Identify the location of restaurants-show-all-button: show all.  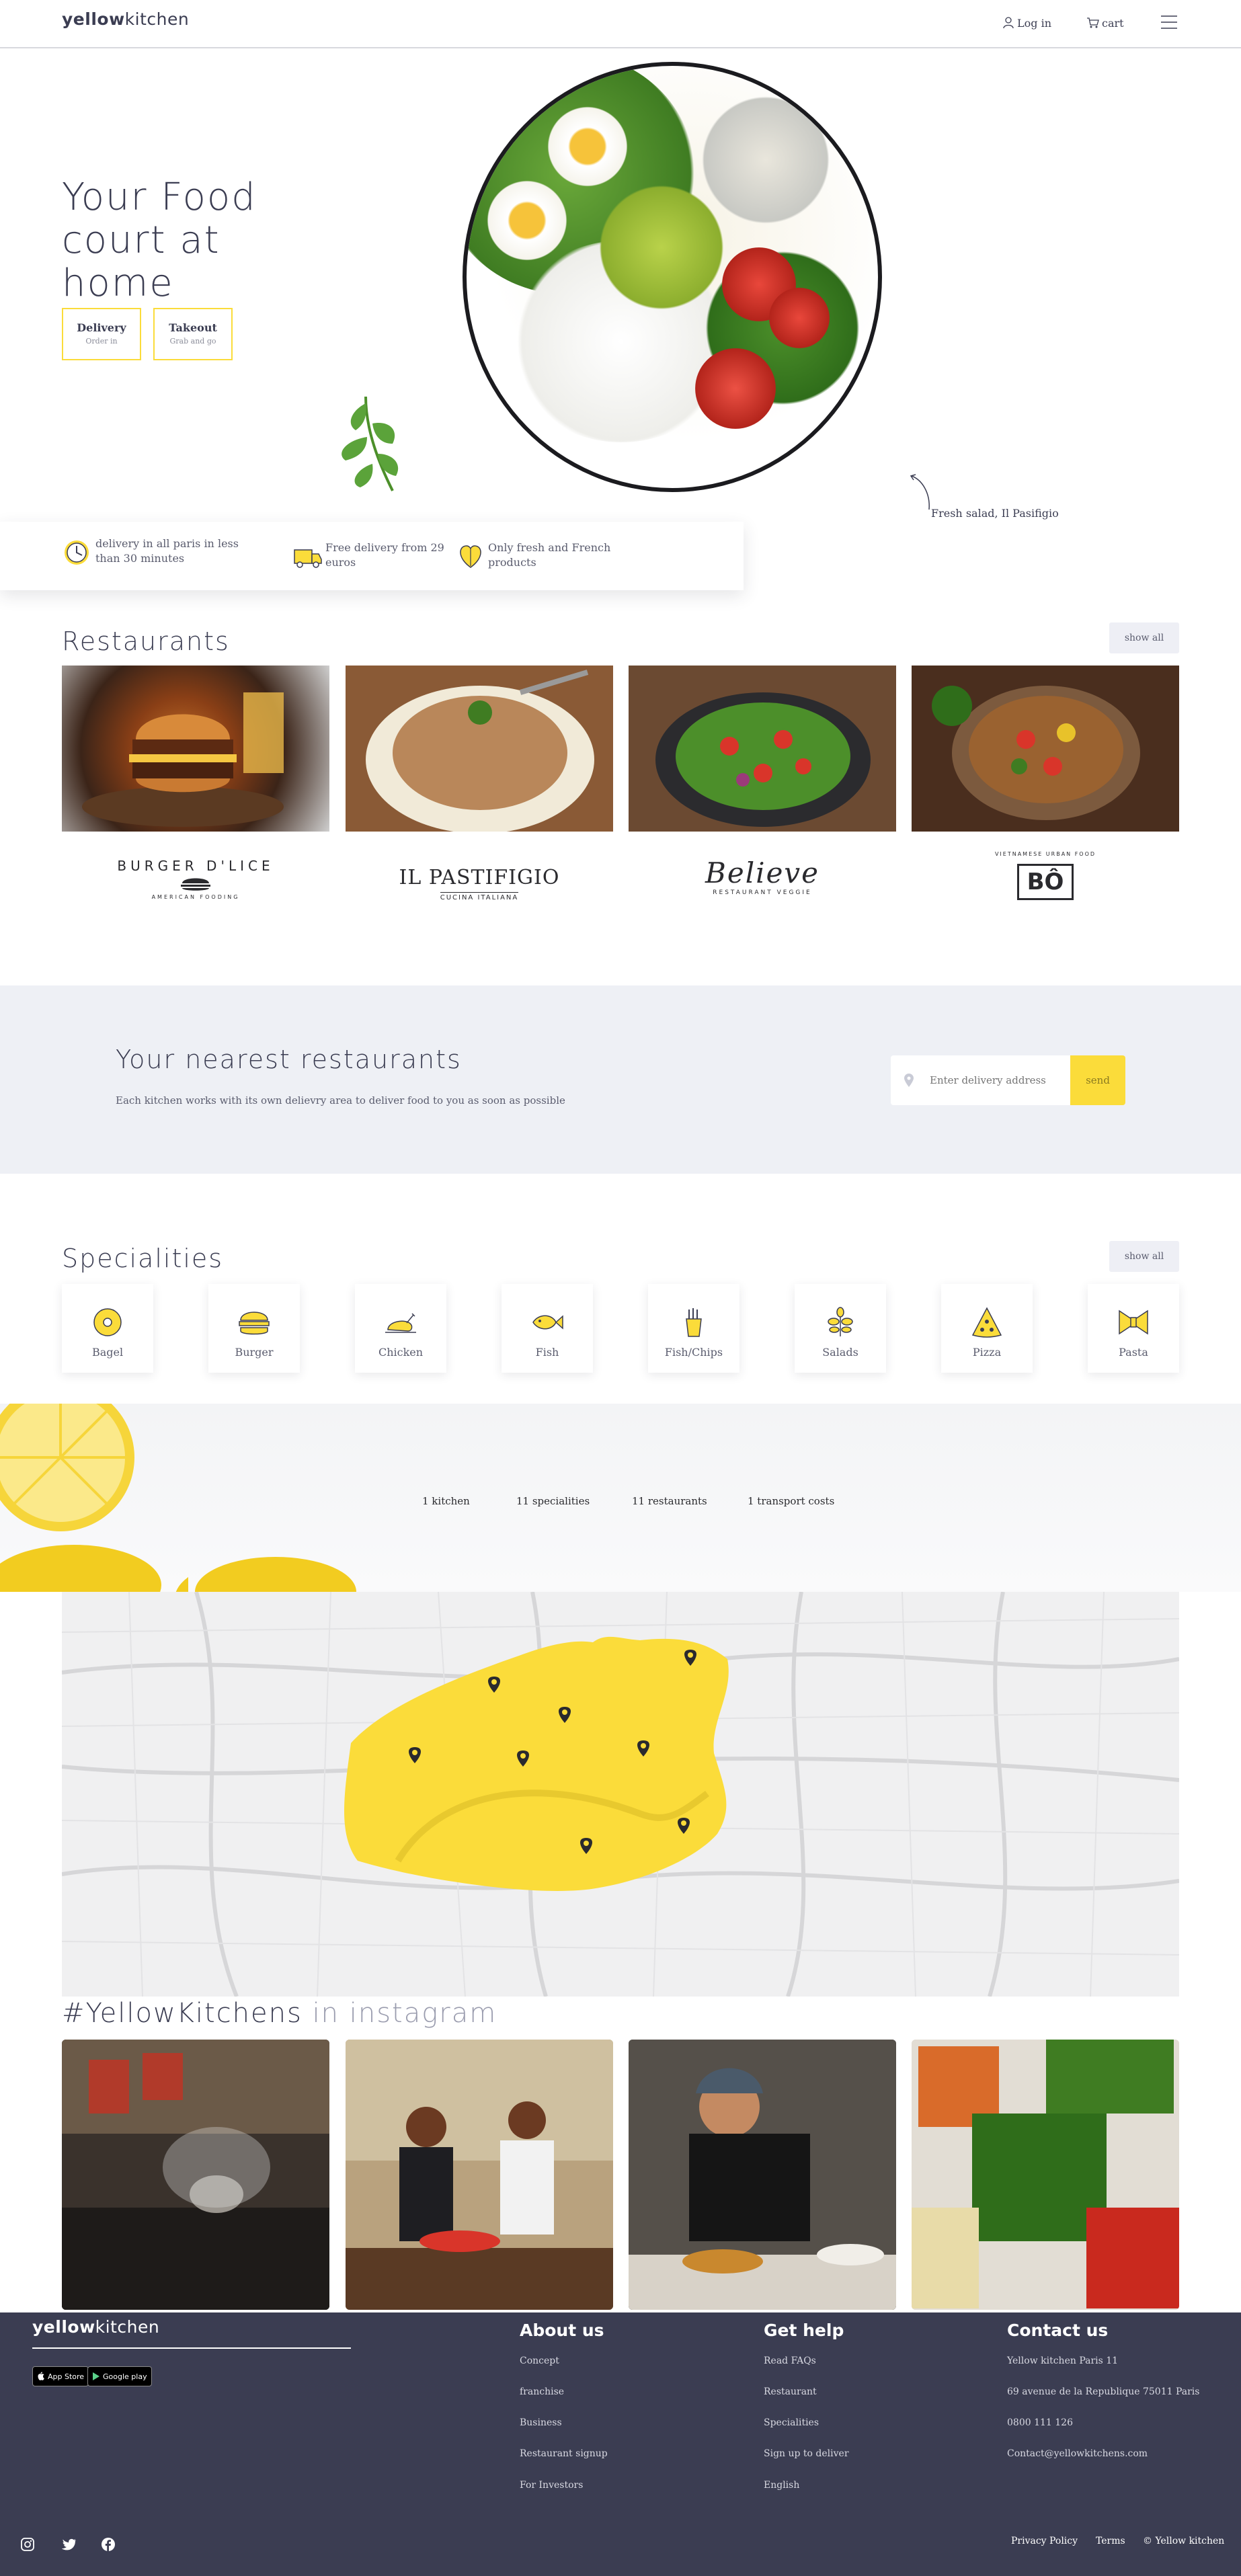
(1144, 637).